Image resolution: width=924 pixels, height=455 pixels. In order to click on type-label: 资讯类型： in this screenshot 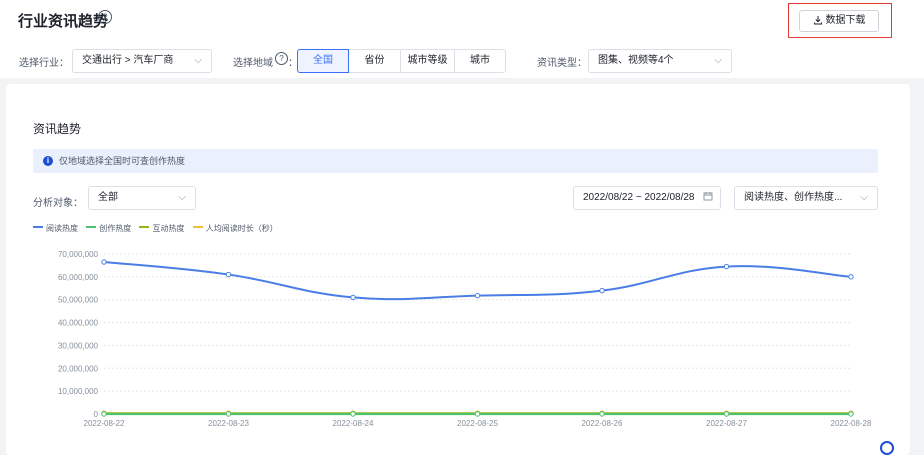, I will do `click(562, 63)`.